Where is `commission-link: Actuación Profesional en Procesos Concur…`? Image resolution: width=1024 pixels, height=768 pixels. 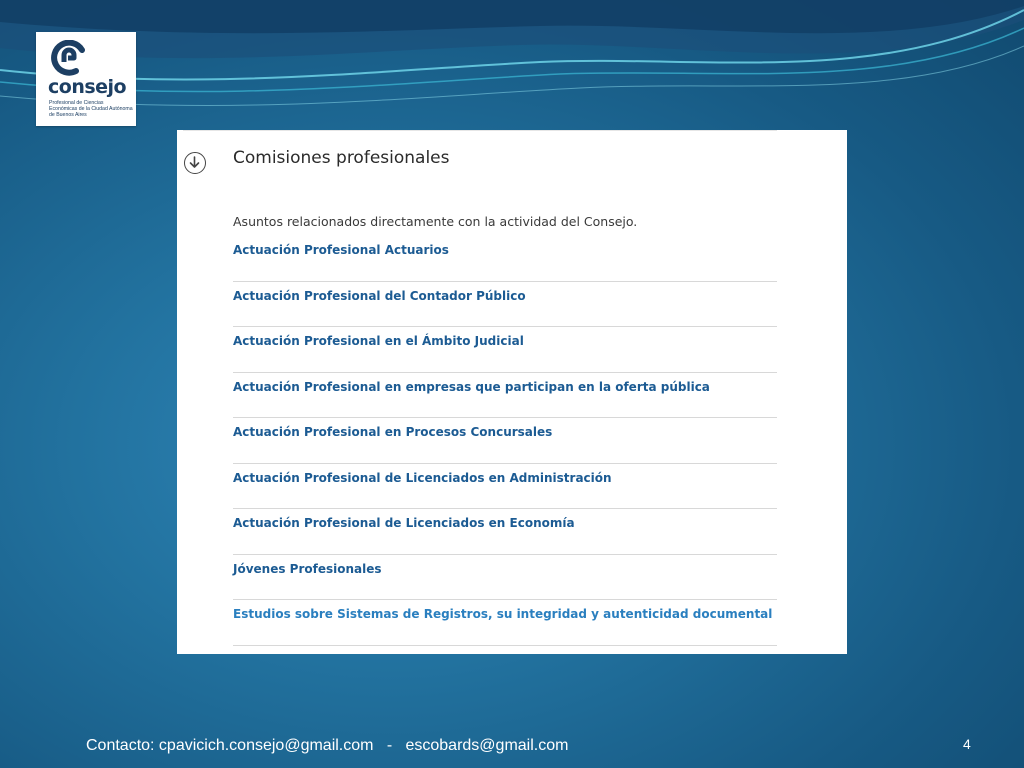 commission-link: Actuación Profesional en Procesos Concur… is located at coordinates (392, 432).